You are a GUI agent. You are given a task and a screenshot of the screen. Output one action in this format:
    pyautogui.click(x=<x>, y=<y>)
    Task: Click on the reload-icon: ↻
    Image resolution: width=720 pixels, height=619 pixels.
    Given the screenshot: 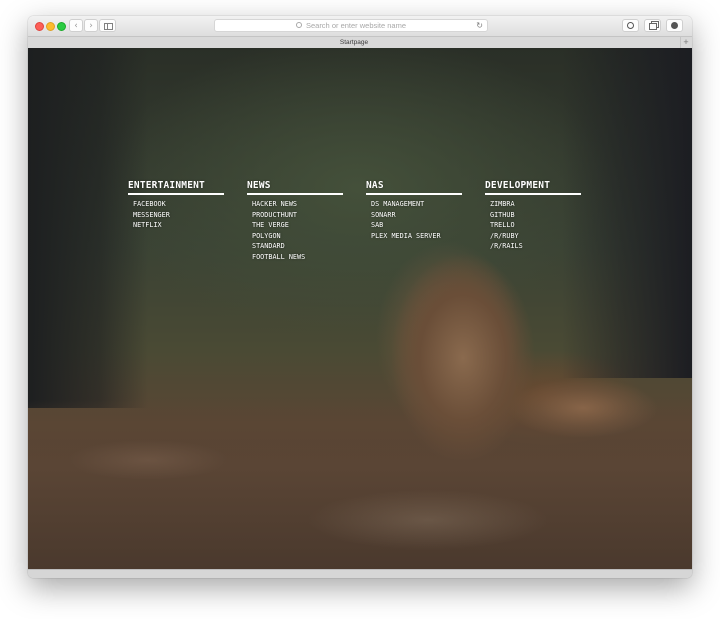 What is the action you would take?
    pyautogui.click(x=479, y=25)
    